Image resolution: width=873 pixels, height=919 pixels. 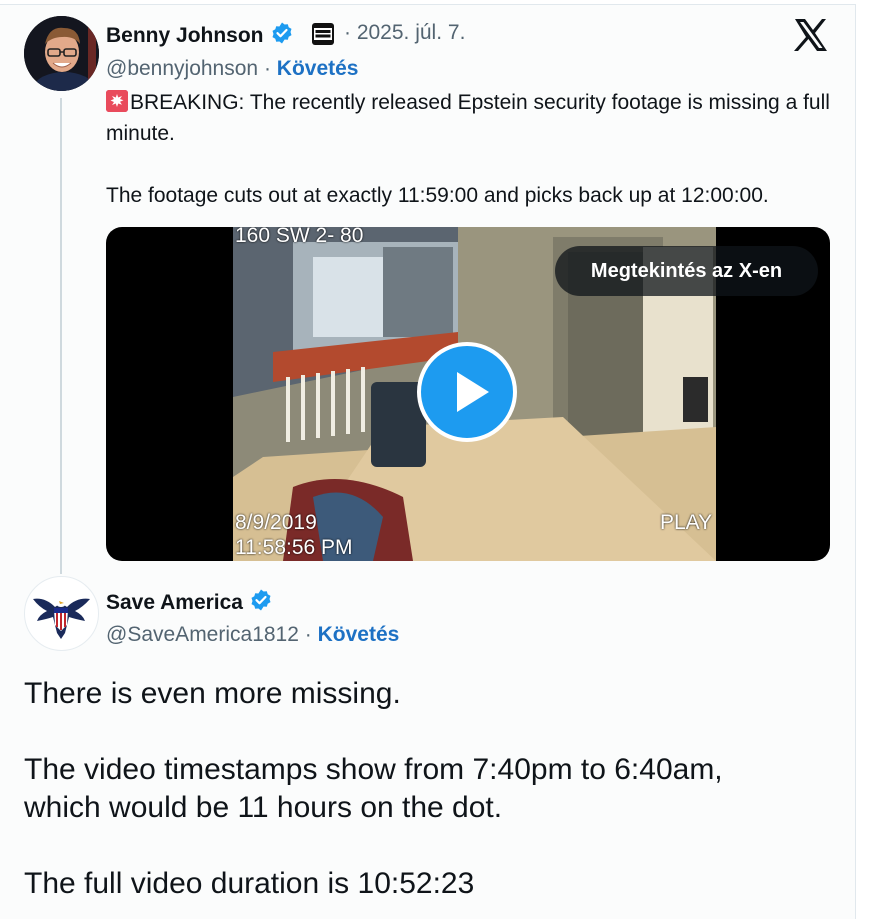 I want to click on view-on-x-button: Megtekintés az X-en, so click(x=686, y=271).